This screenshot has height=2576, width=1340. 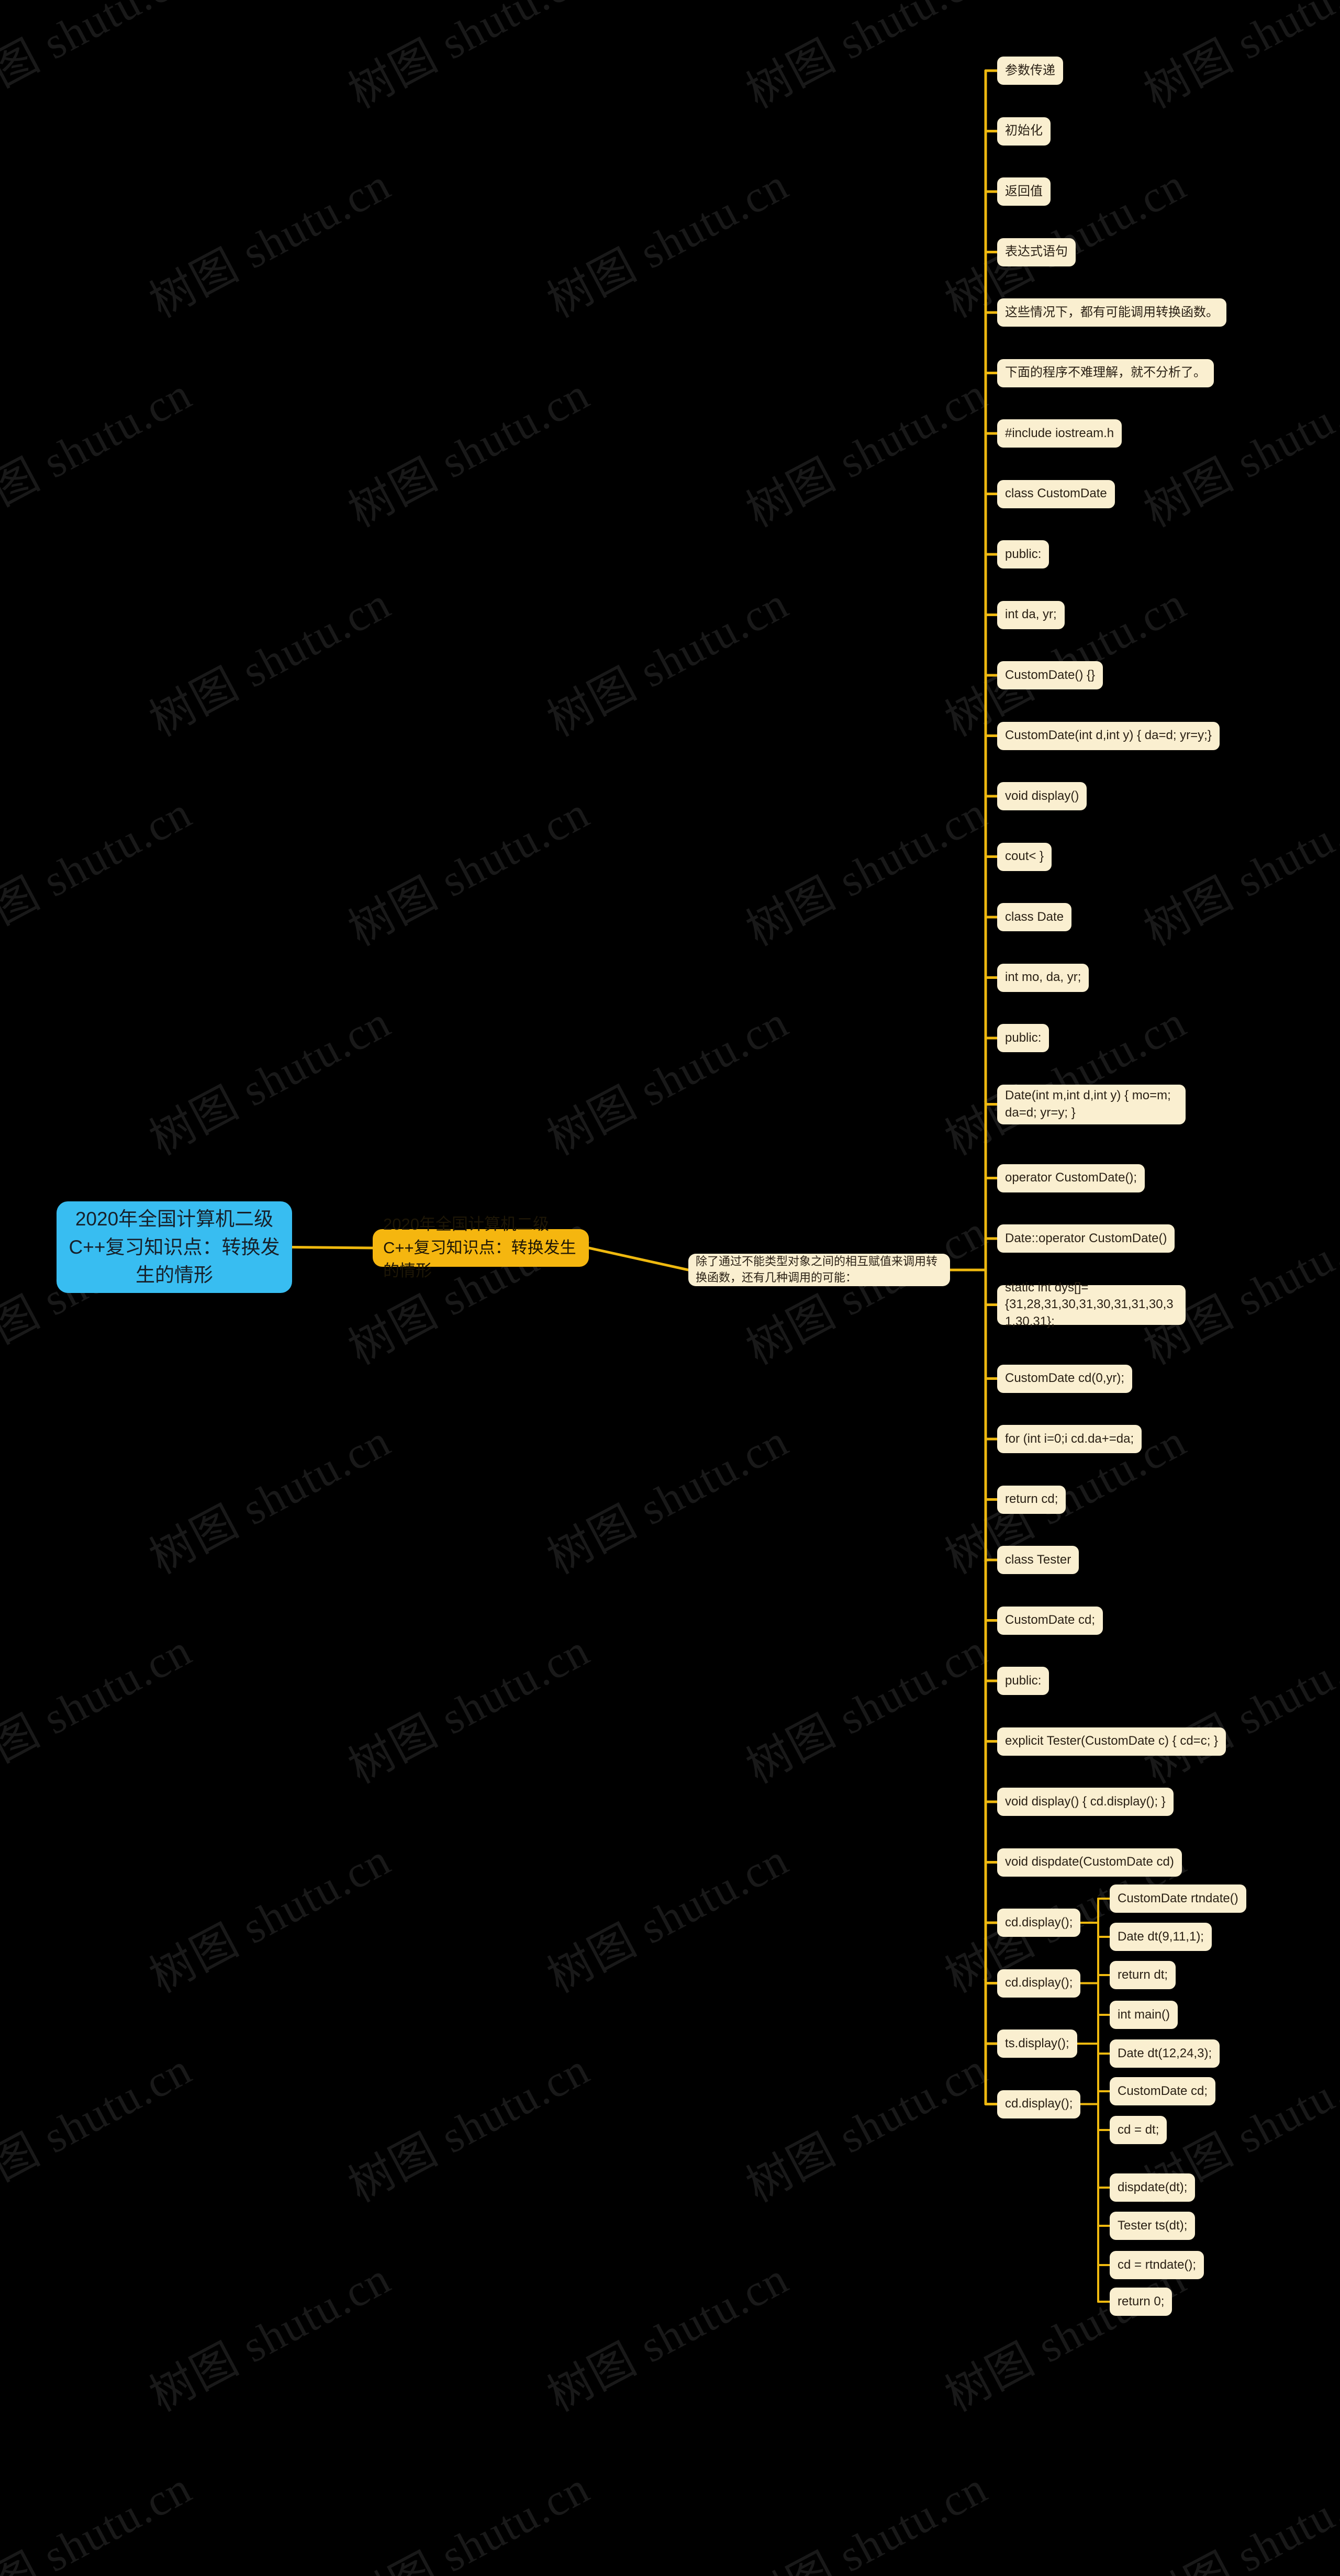 What do you see at coordinates (1034, 917) in the screenshot?
I see `branch-node-14: class Date` at bounding box center [1034, 917].